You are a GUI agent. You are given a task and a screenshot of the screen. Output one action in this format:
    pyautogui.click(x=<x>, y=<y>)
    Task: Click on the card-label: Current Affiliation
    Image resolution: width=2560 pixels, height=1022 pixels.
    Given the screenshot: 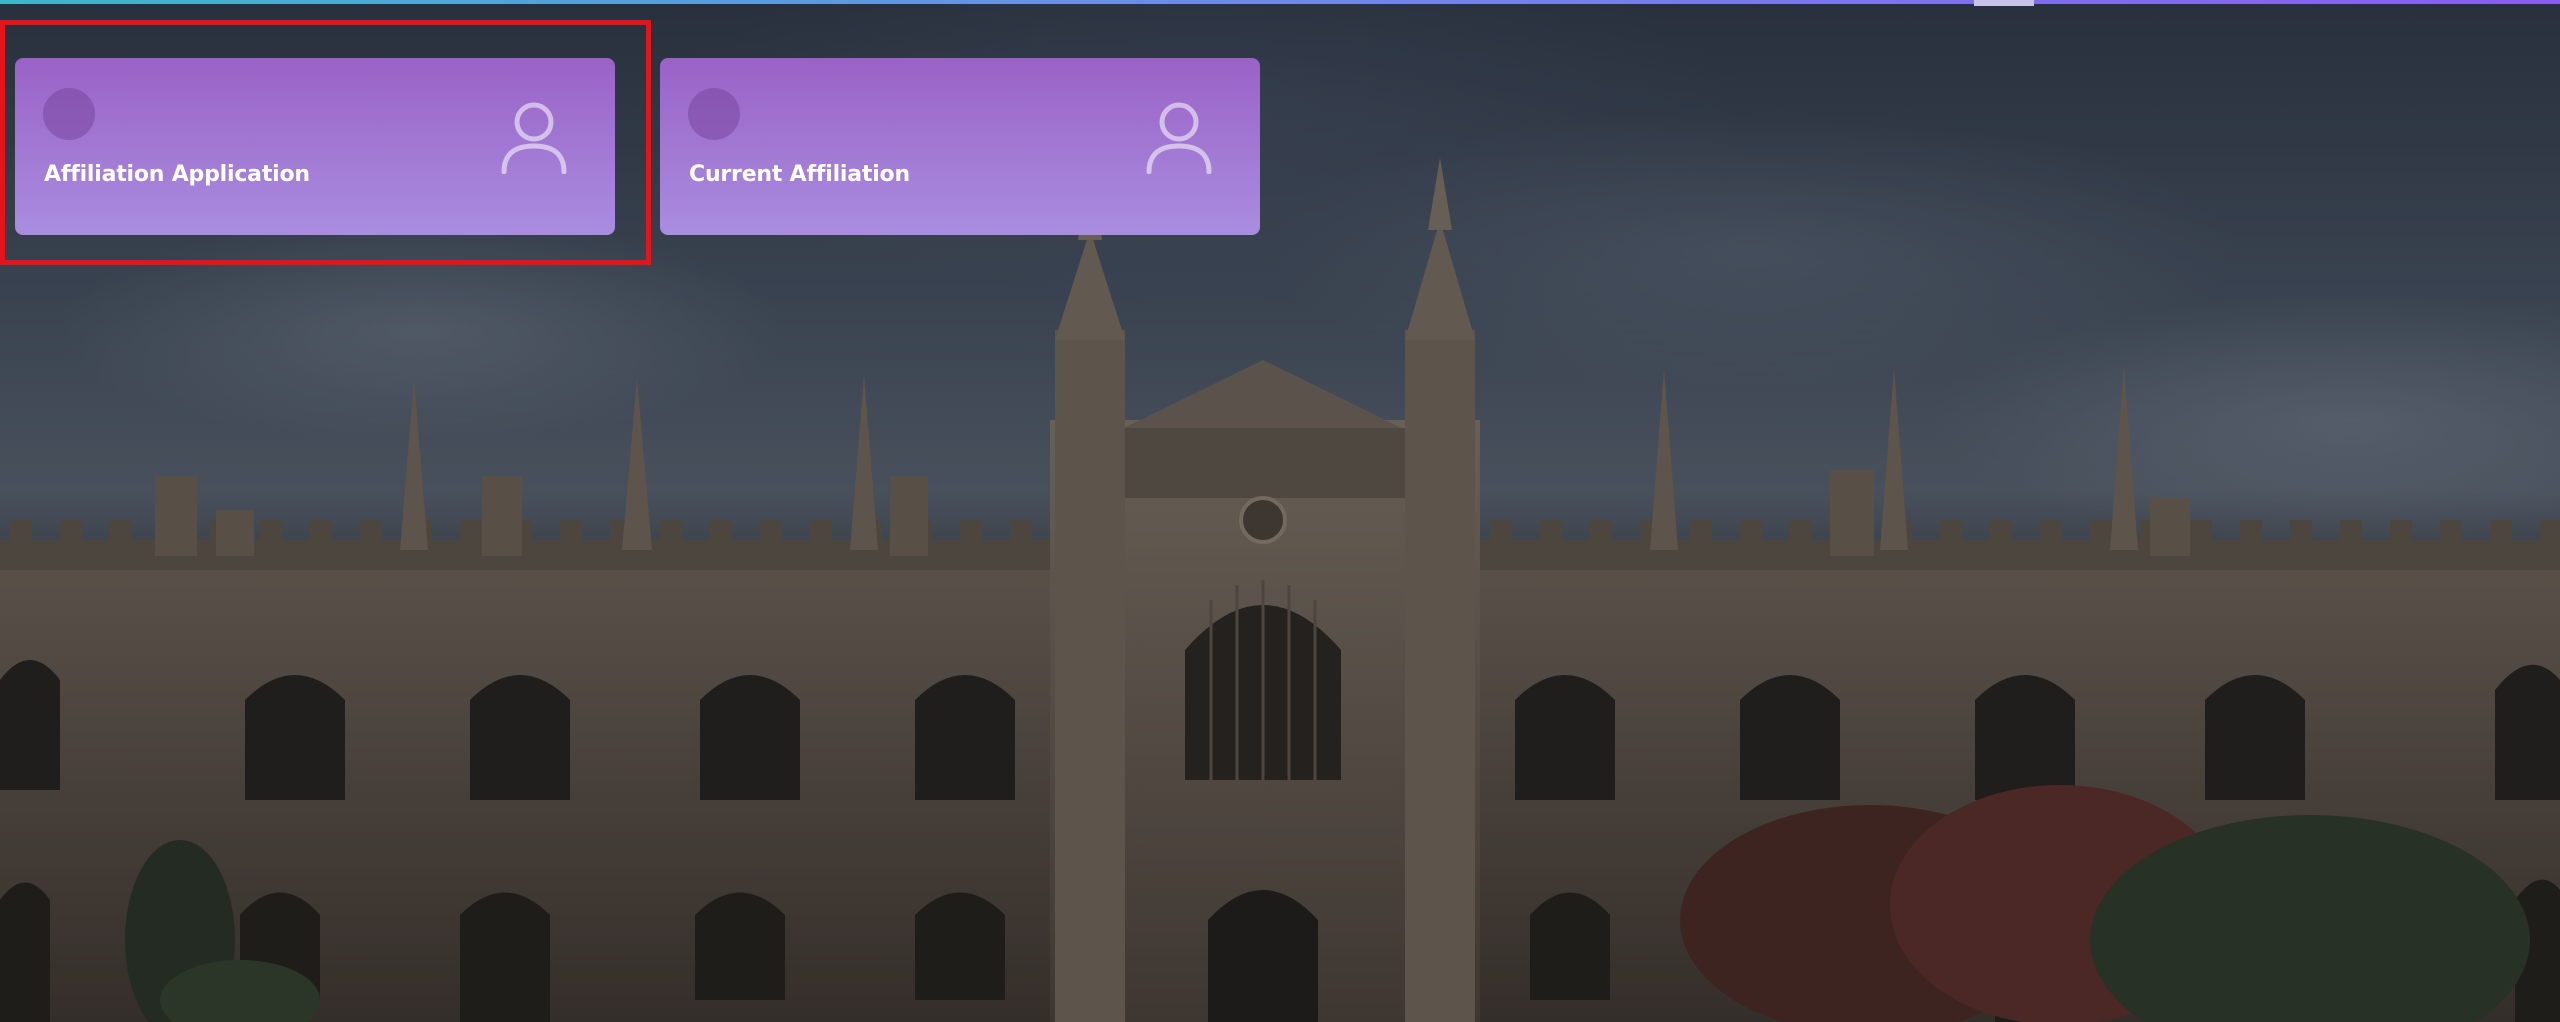 What is the action you would take?
    pyautogui.click(x=799, y=174)
    